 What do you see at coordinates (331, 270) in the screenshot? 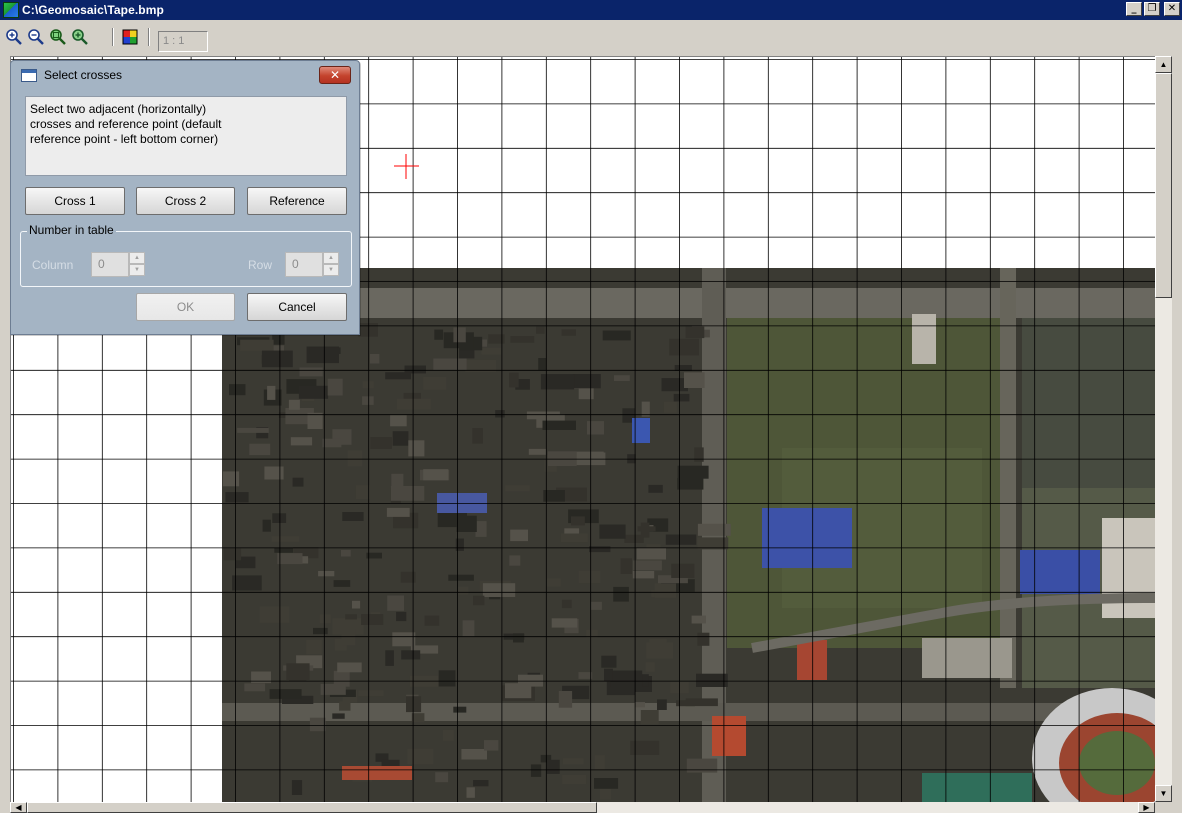
I see `row-decrement-button: ▼` at bounding box center [331, 270].